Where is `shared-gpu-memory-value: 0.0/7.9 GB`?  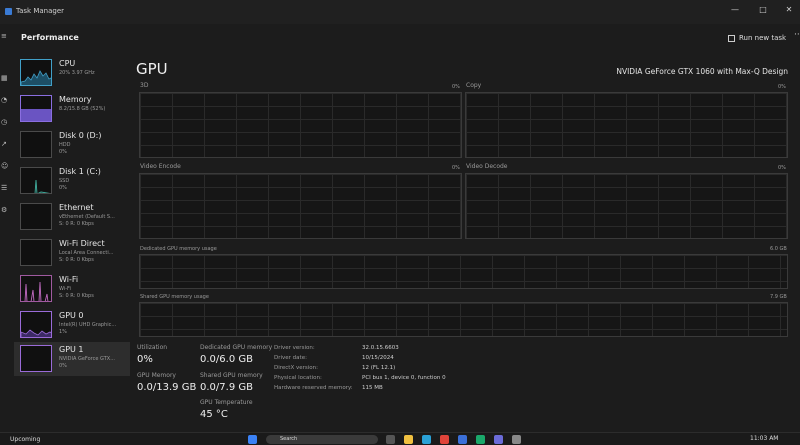
shared-gpu-memory-value: 0.0/7.9 GB is located at coordinates (226, 387).